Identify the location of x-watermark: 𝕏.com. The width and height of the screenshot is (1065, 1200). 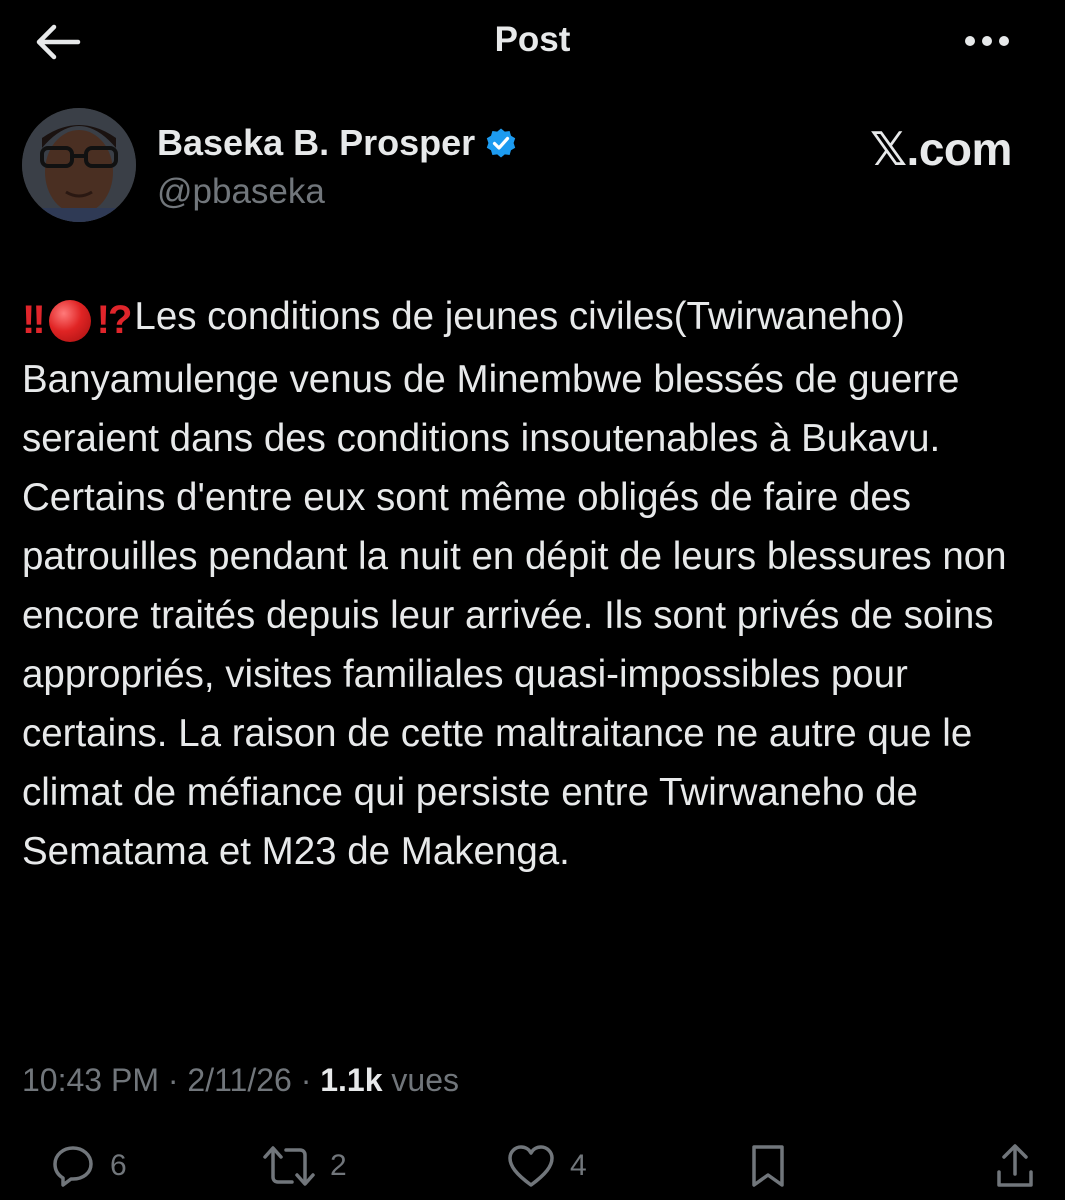
(941, 149).